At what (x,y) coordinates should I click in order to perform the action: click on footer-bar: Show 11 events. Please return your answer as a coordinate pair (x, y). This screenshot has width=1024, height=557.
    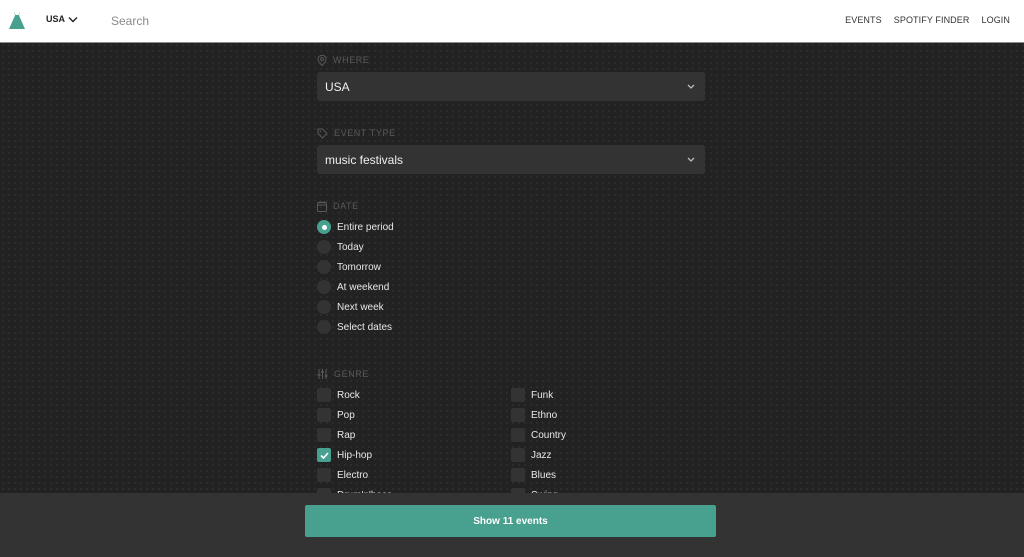
    Looking at the image, I should click on (512, 525).